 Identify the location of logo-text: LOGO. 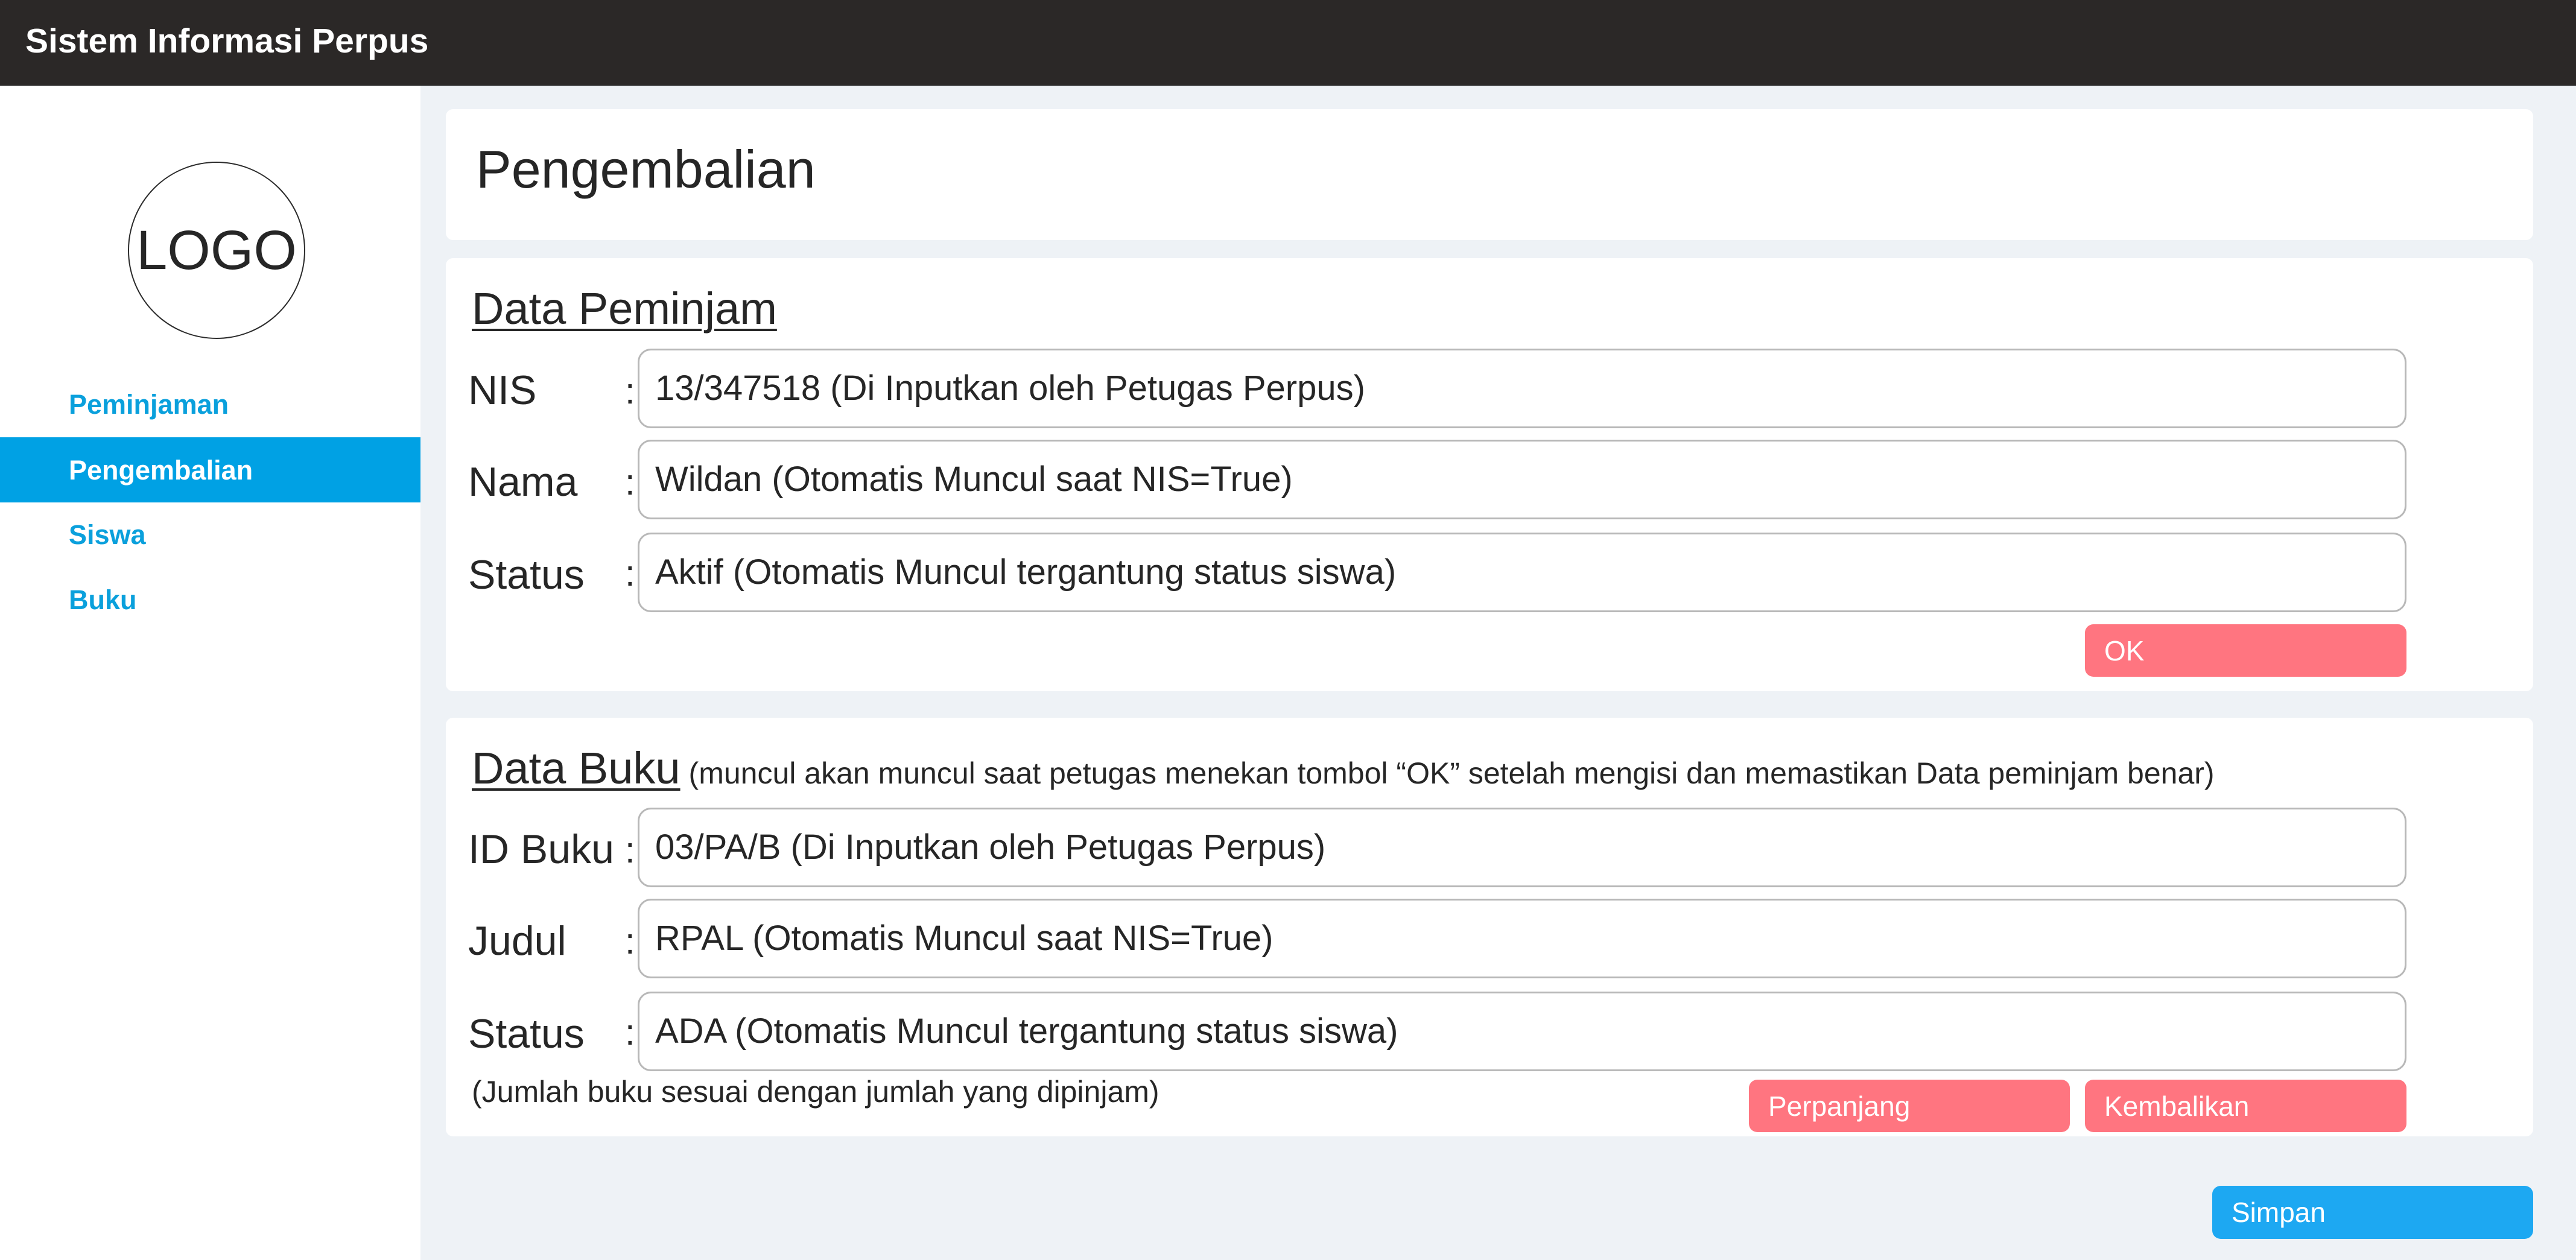
(216, 251).